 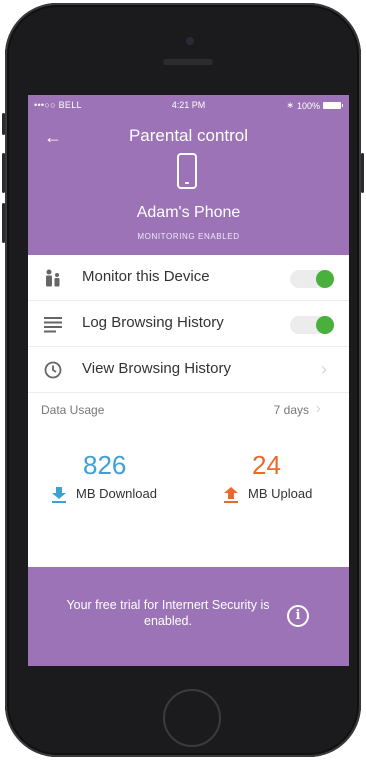 What do you see at coordinates (312, 279) in the screenshot?
I see `monitor-device-toggle` at bounding box center [312, 279].